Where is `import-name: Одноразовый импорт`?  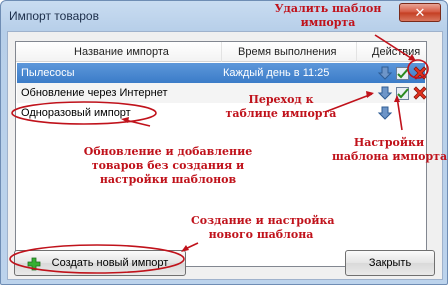 import-name: Одноразовый импорт is located at coordinates (76, 113).